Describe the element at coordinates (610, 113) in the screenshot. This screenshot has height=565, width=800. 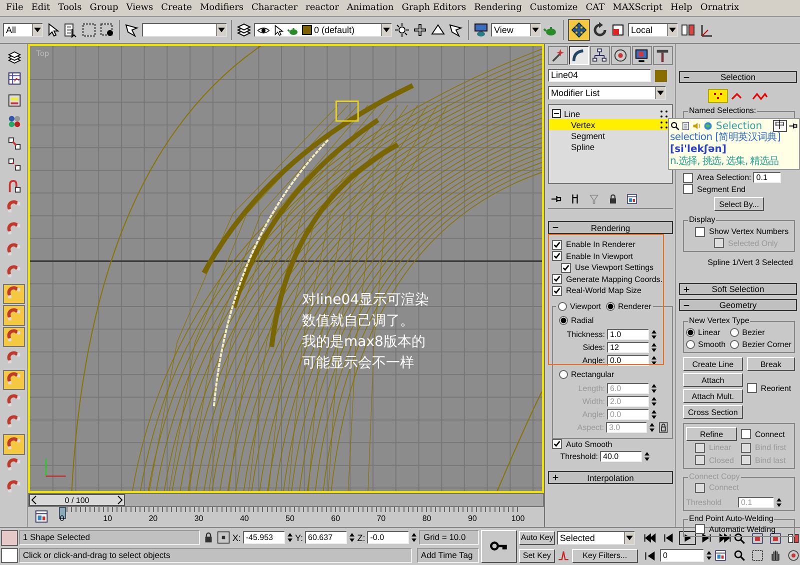
I see `stack-item: Line` at that location.